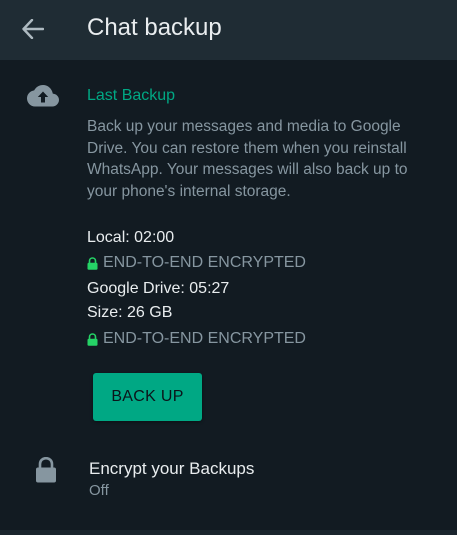 Image resolution: width=457 pixels, height=535 pixels. Describe the element at coordinates (154, 27) in the screenshot. I see `page-title: Chat backup` at that location.